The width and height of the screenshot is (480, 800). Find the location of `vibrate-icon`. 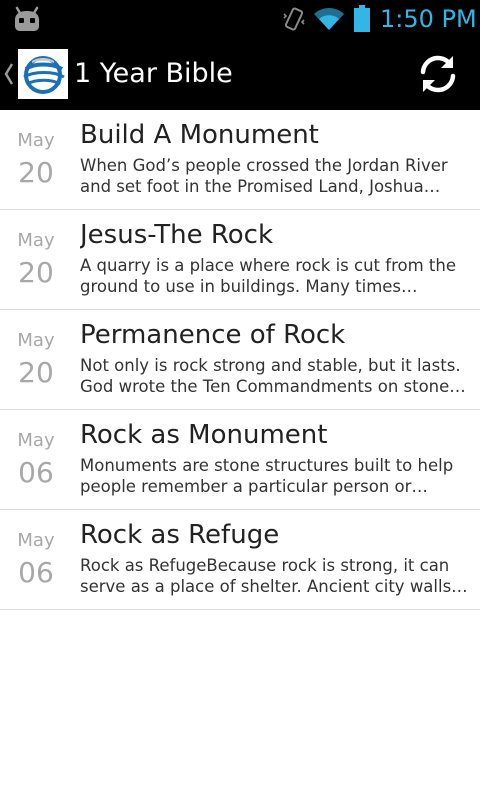

vibrate-icon is located at coordinates (294, 19).